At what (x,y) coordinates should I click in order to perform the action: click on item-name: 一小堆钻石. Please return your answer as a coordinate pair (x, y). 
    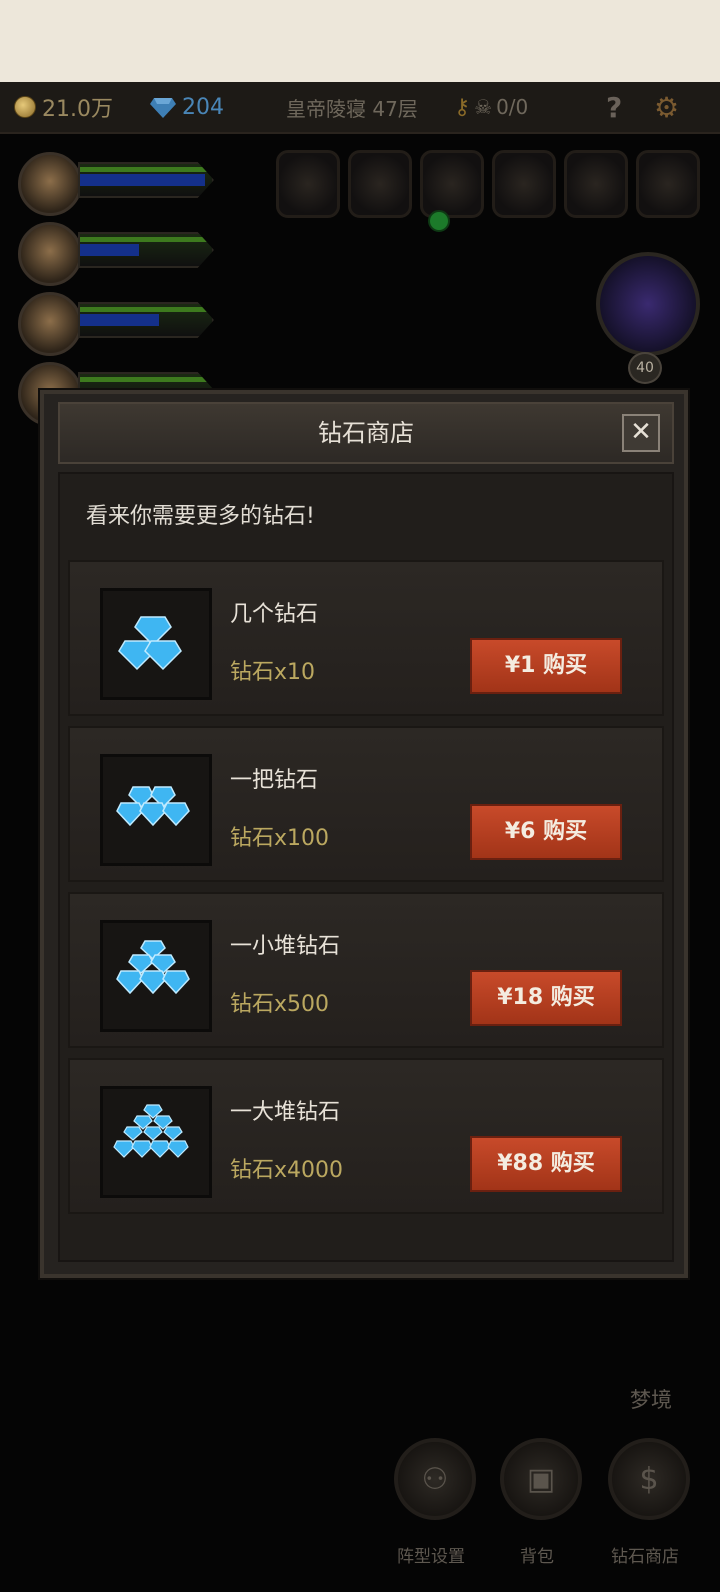
    Looking at the image, I should click on (285, 946).